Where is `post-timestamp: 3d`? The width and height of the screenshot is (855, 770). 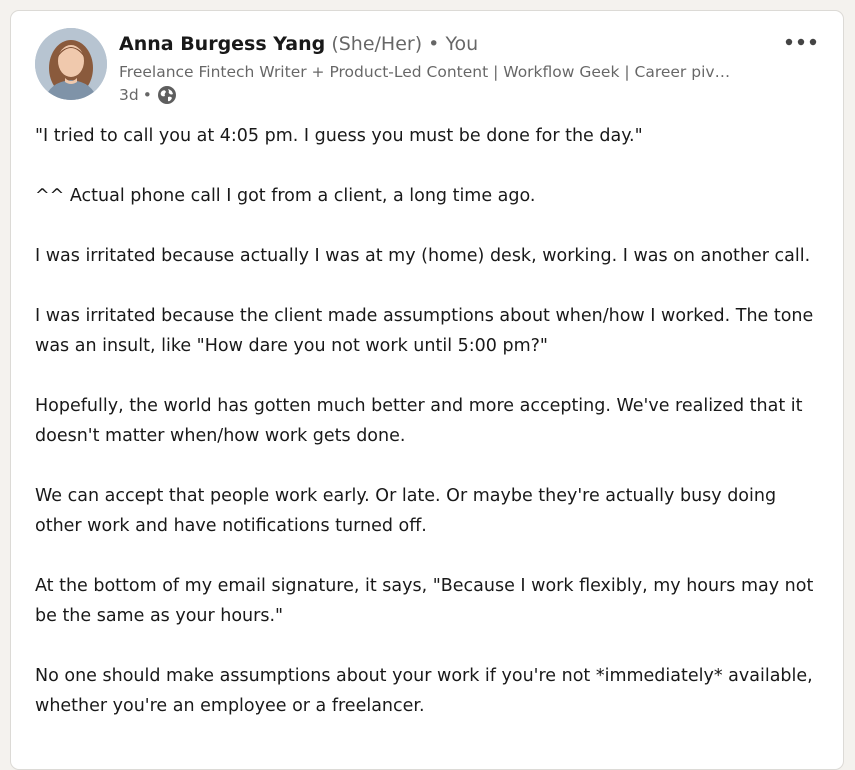 post-timestamp: 3d is located at coordinates (129, 95).